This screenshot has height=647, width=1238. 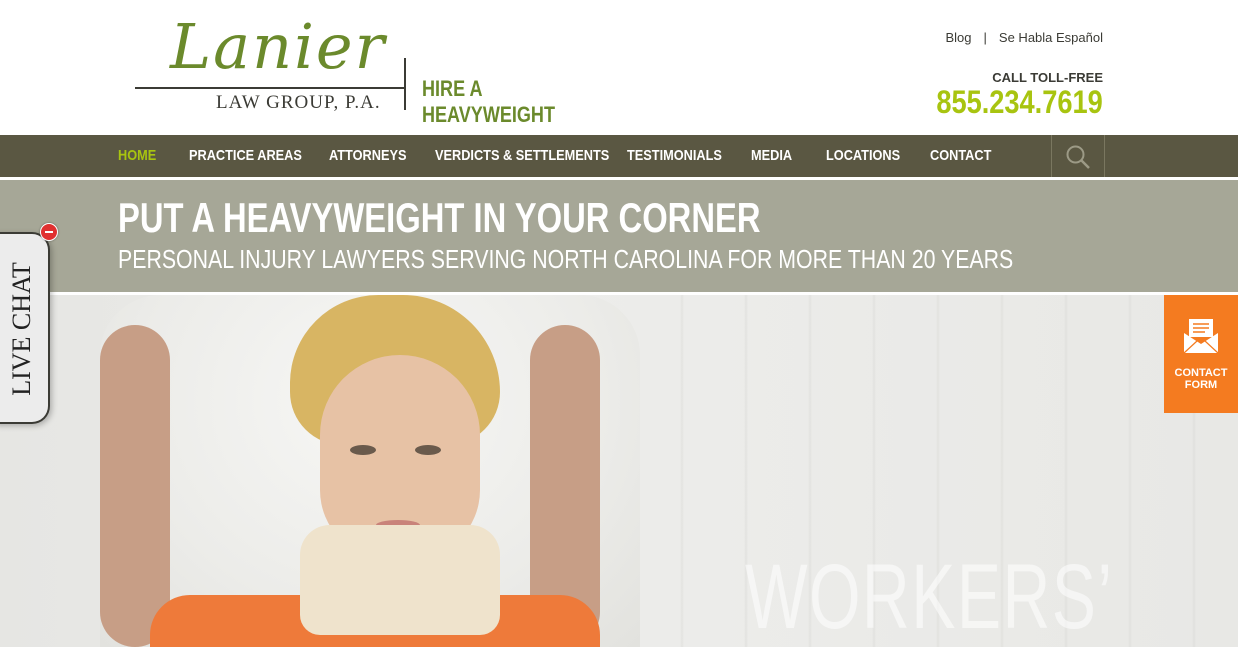 What do you see at coordinates (522, 156) in the screenshot?
I see `nav-item-verdicts-settlements: VERDICTS & SETTLEMENTS` at bounding box center [522, 156].